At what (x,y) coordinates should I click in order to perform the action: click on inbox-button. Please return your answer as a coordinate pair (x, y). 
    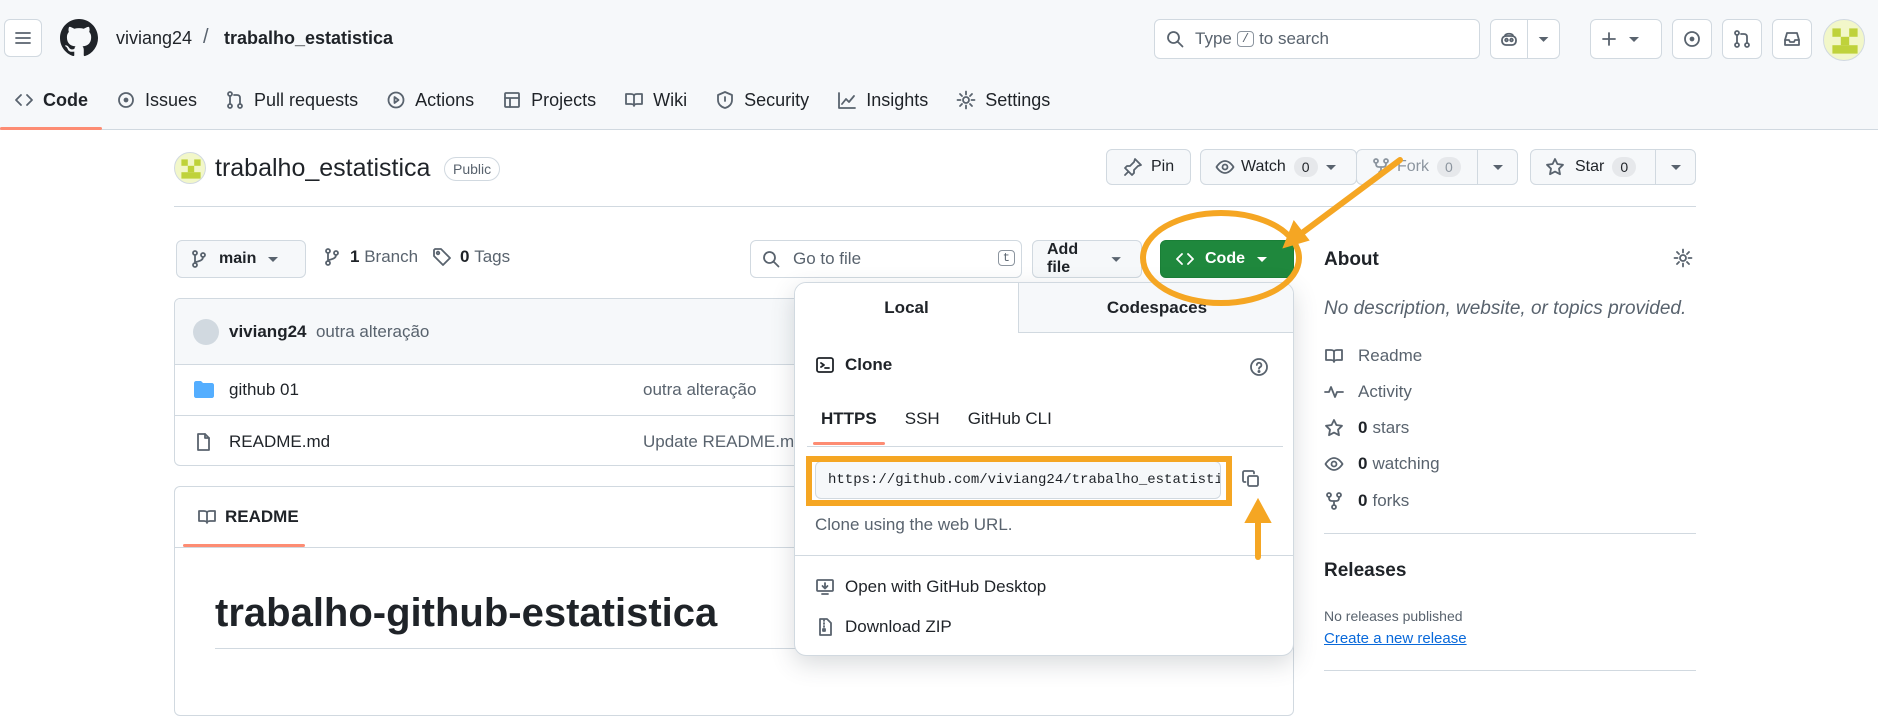
    Looking at the image, I should click on (1792, 39).